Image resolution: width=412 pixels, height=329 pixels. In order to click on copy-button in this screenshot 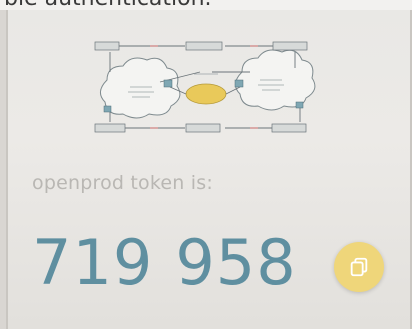, I will do `click(359, 267)`.